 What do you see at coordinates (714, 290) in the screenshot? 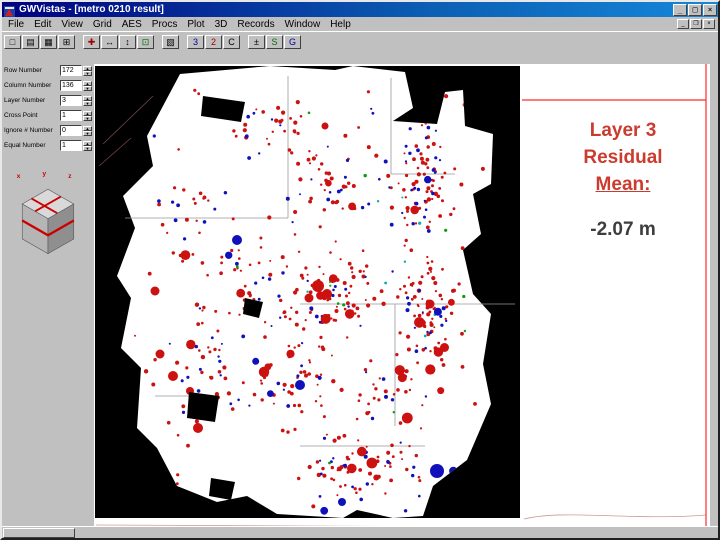
I see `right-margin` at bounding box center [714, 290].